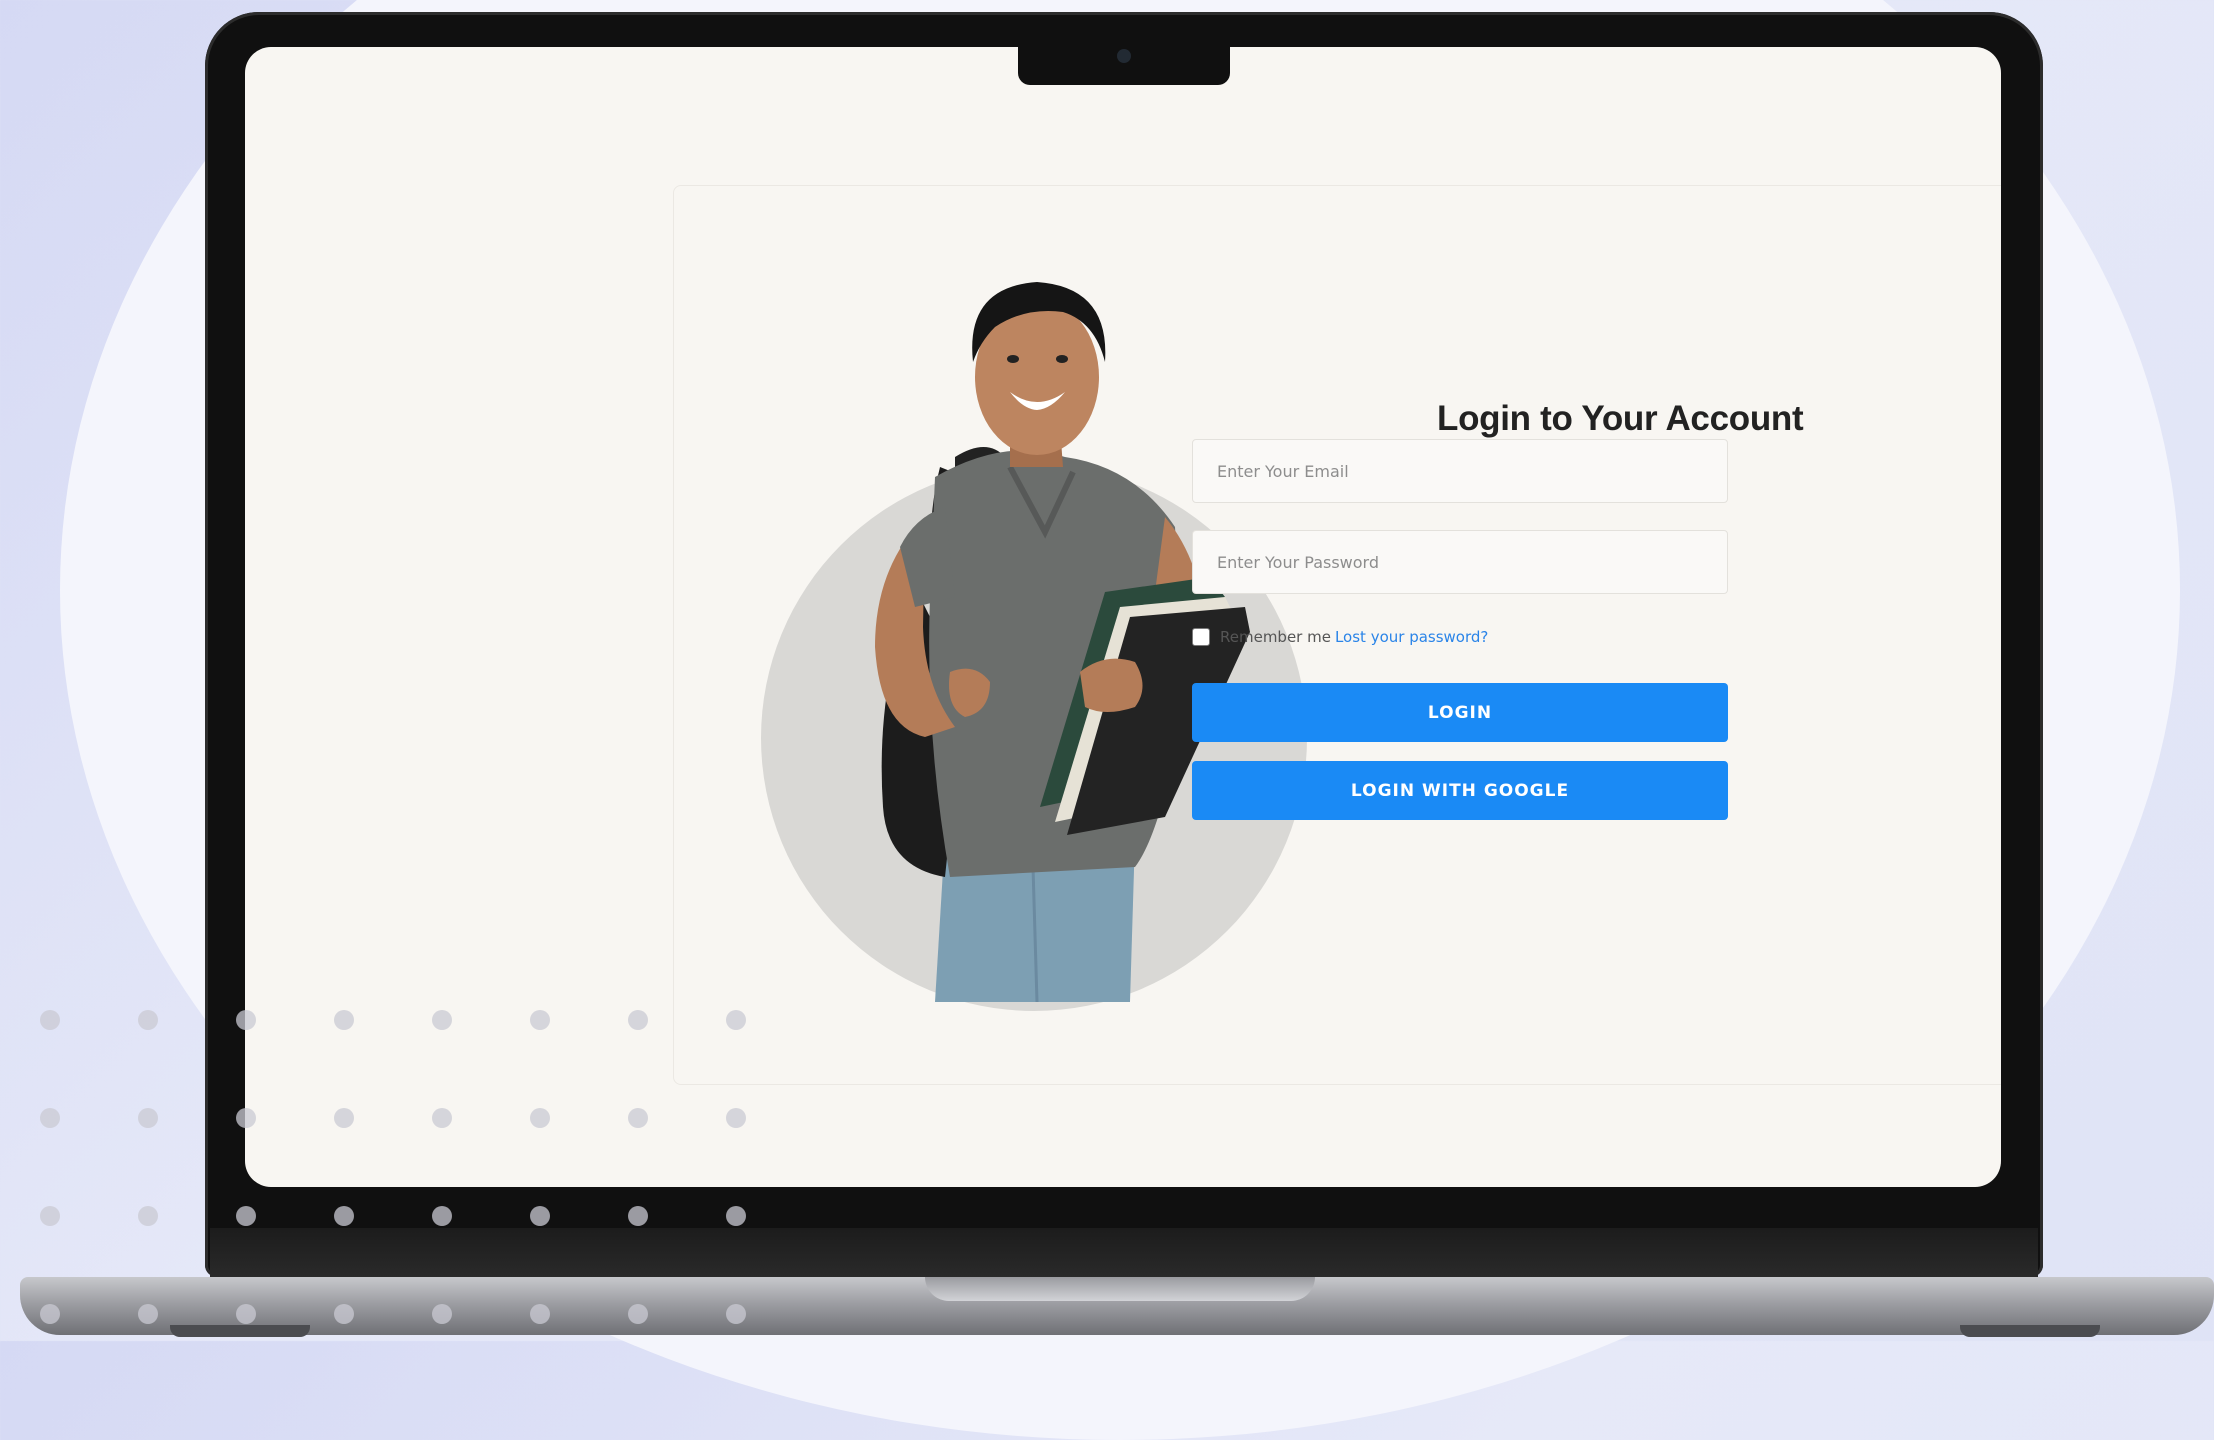 The height and width of the screenshot is (1440, 2214). Describe the element at coordinates (1620, 418) in the screenshot. I see `form-title: Login to Your Account` at that location.